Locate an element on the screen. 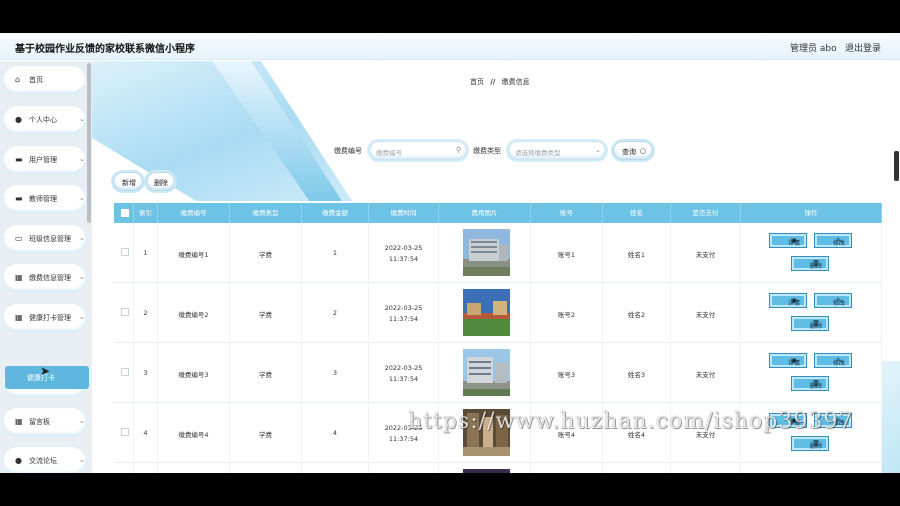  sidebar-item-9: ● 交流论坛 ⌄ is located at coordinates (44, 460).